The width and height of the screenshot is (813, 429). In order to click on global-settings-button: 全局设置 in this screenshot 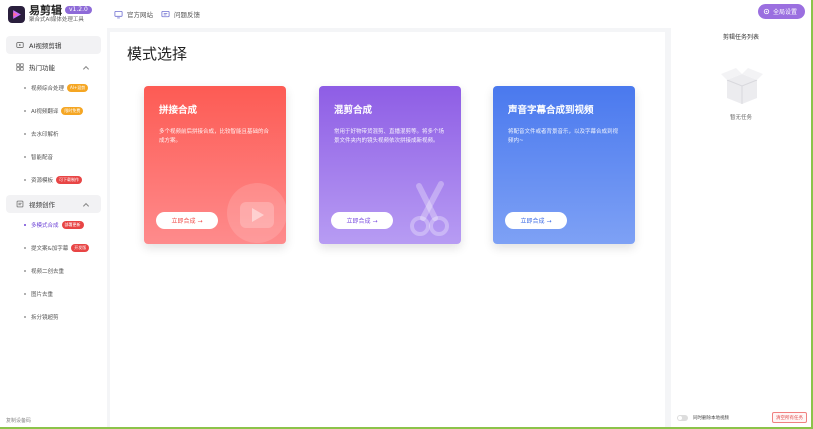, I will do `click(781, 11)`.